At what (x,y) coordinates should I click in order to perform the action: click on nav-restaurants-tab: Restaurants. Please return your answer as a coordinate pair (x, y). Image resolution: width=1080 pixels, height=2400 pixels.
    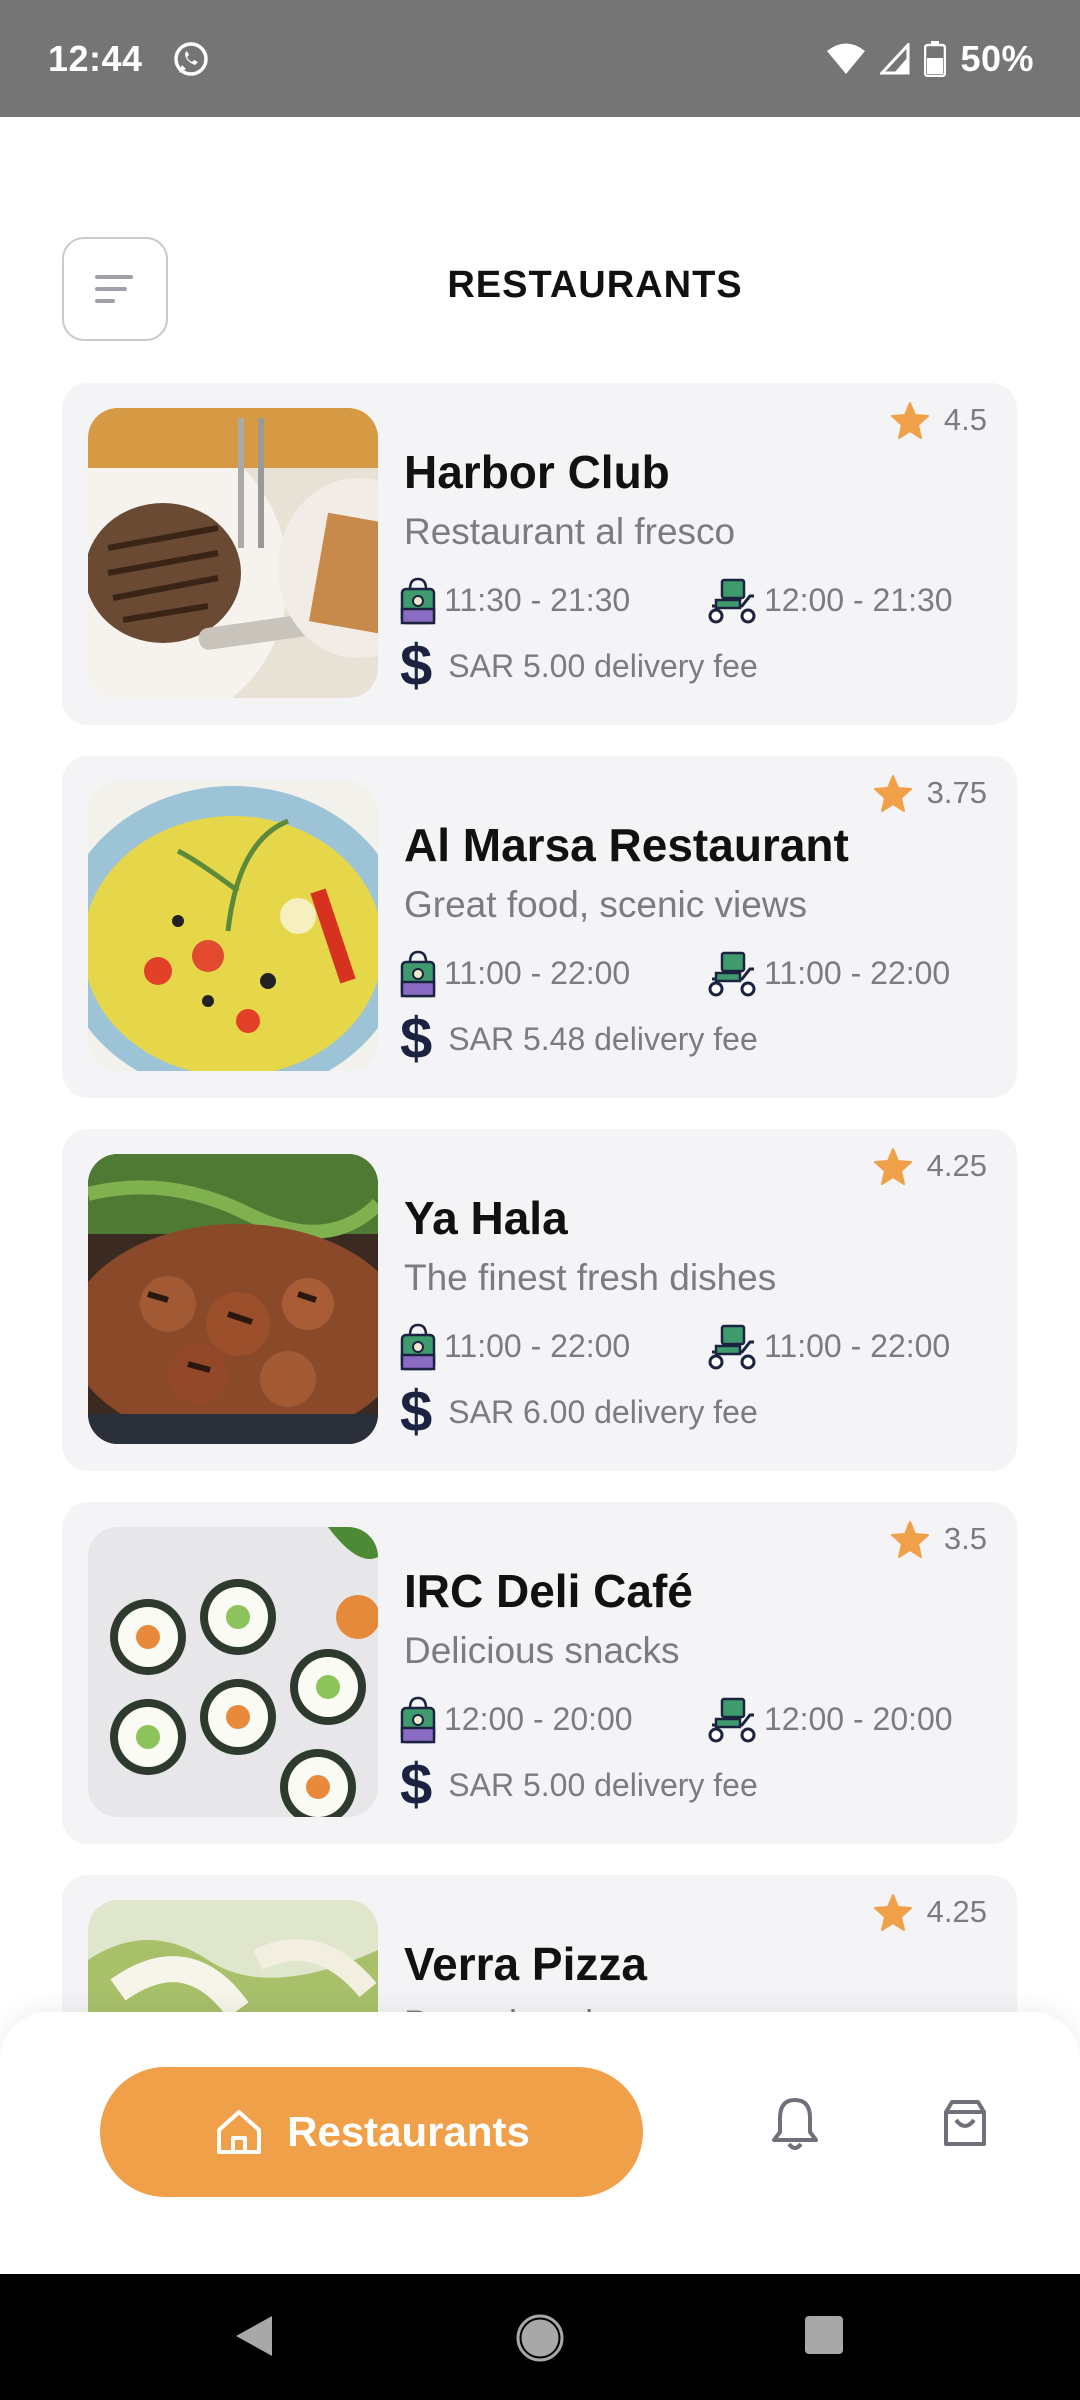
    Looking at the image, I should click on (371, 2132).